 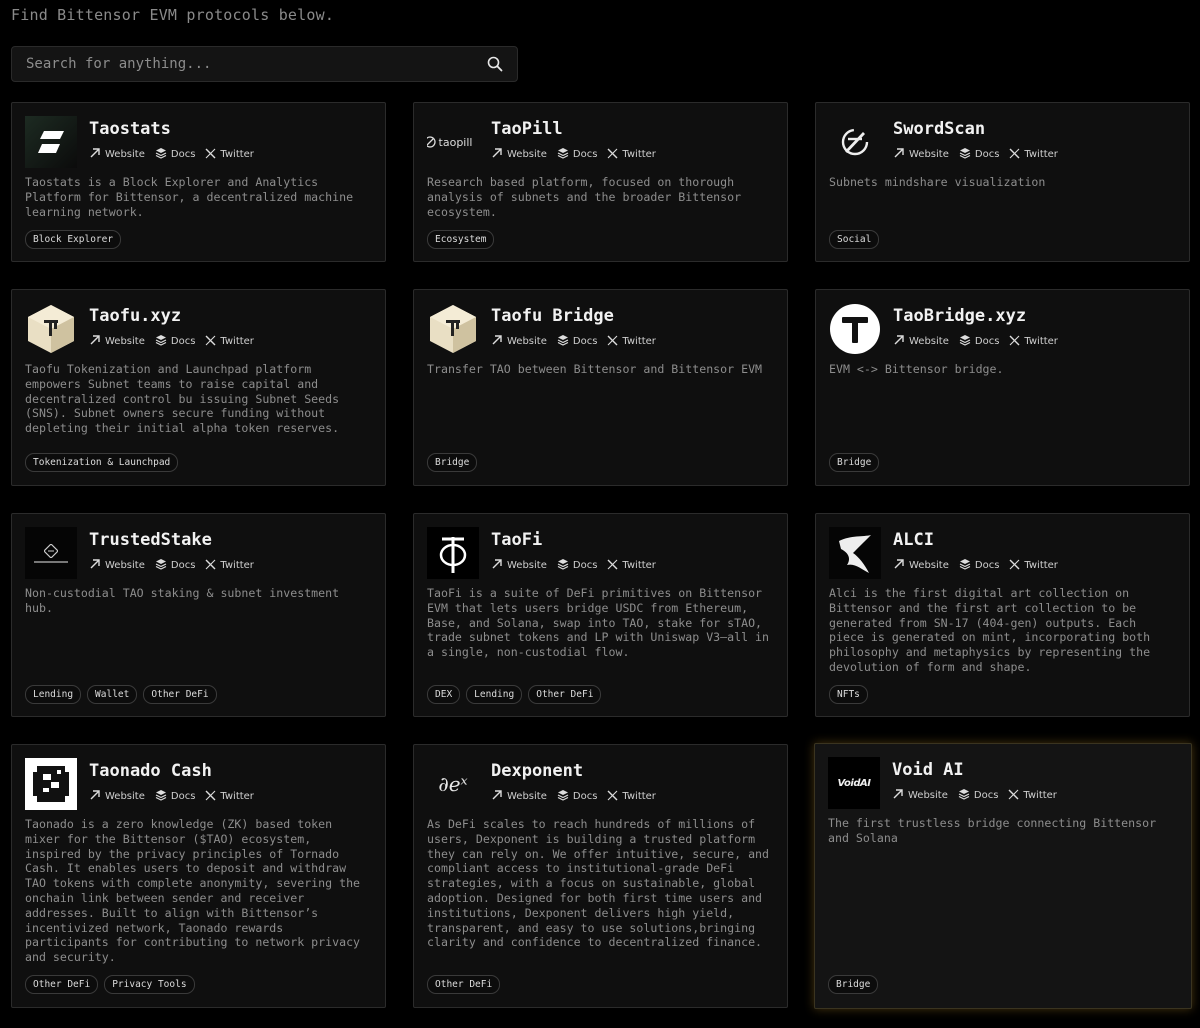 What do you see at coordinates (516, 540) in the screenshot?
I see `protocol-title: TaoFi` at bounding box center [516, 540].